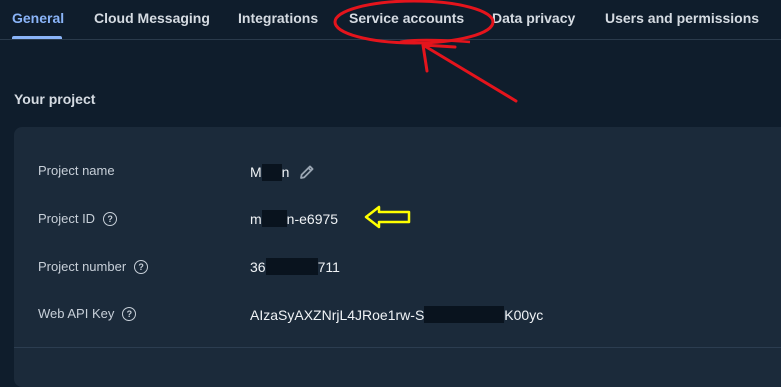  I want to click on project-id-label-text: Project ID, so click(67, 218).